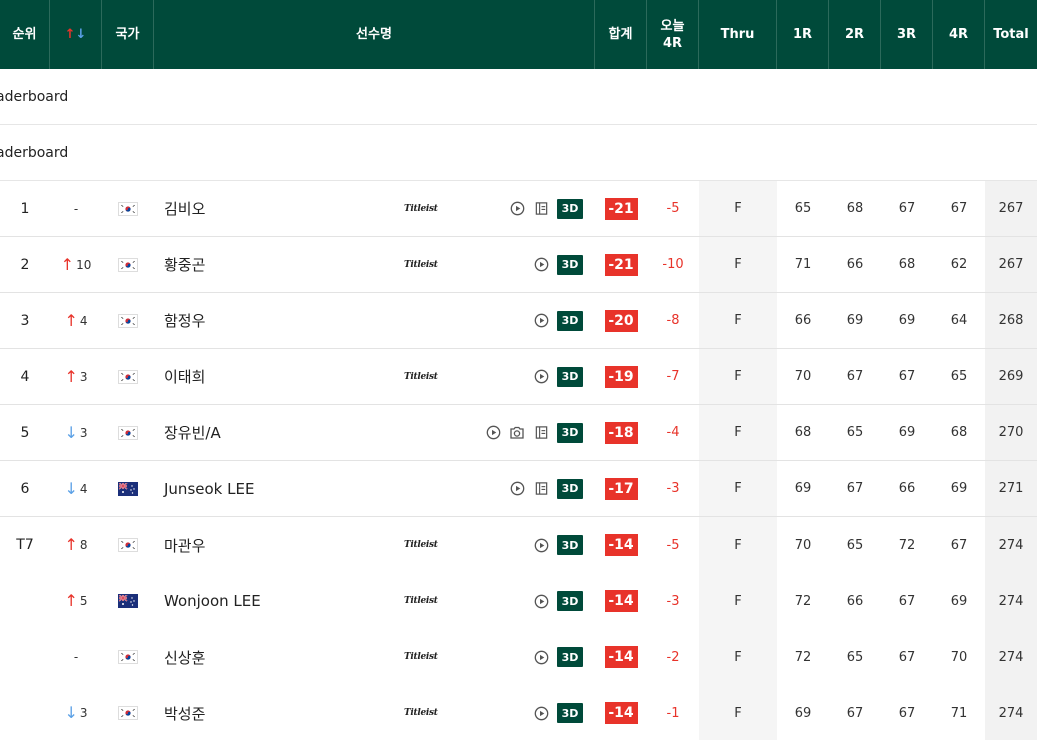 This screenshot has width=1037, height=740. What do you see at coordinates (907, 264) in the screenshot?
I see `r3-cell: 68` at bounding box center [907, 264].